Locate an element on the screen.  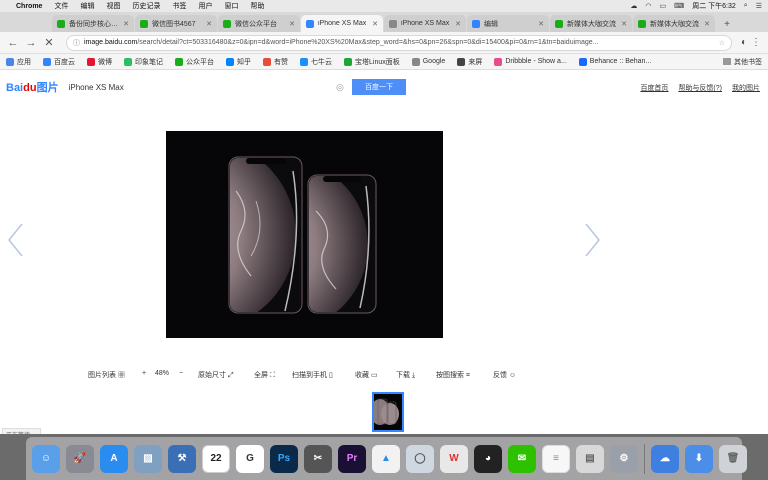
input-method-icon: ⌨ is located at coordinates (679, 6).